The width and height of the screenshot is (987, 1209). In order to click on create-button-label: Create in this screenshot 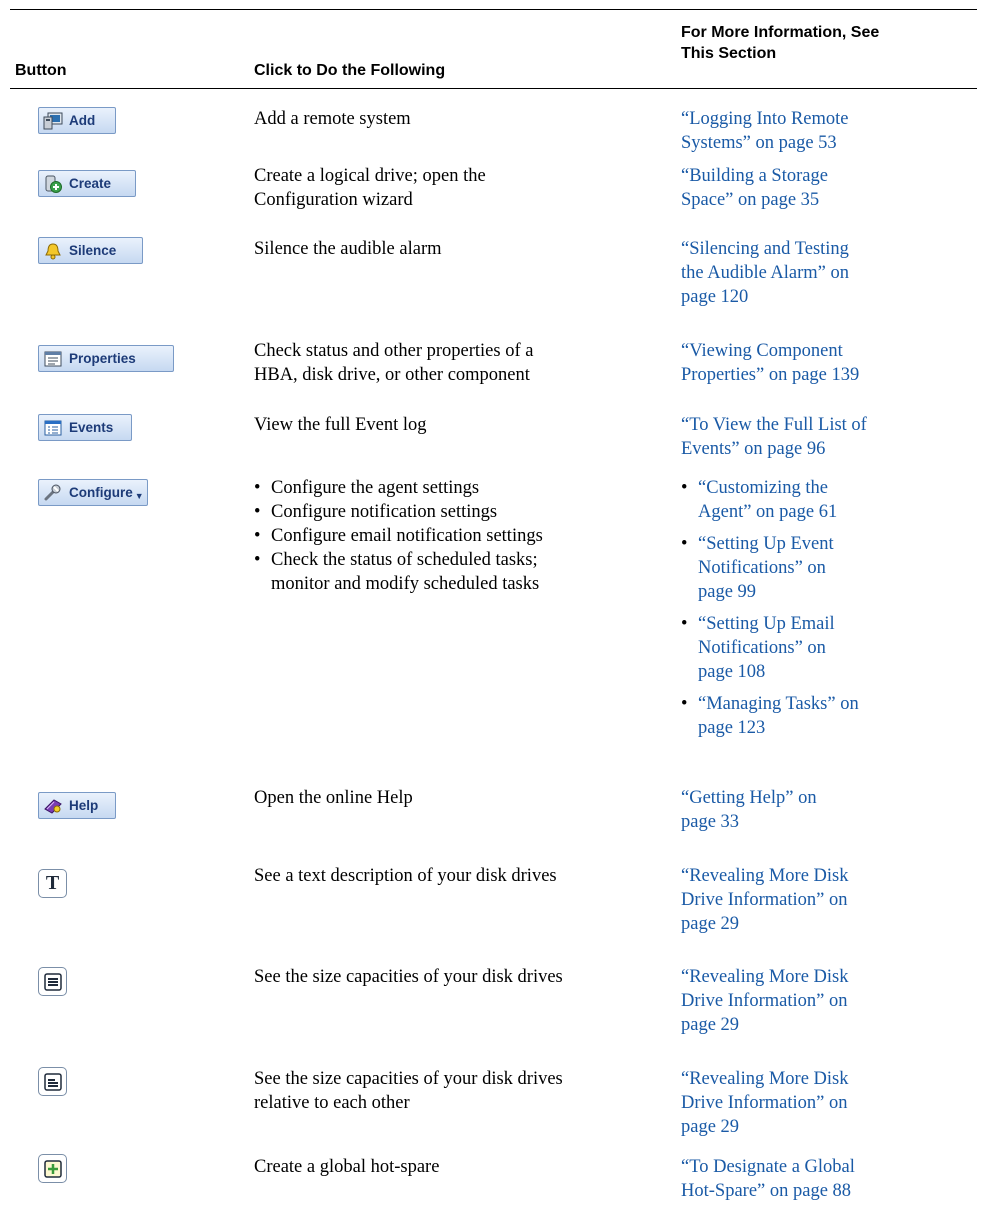, I will do `click(90, 183)`.